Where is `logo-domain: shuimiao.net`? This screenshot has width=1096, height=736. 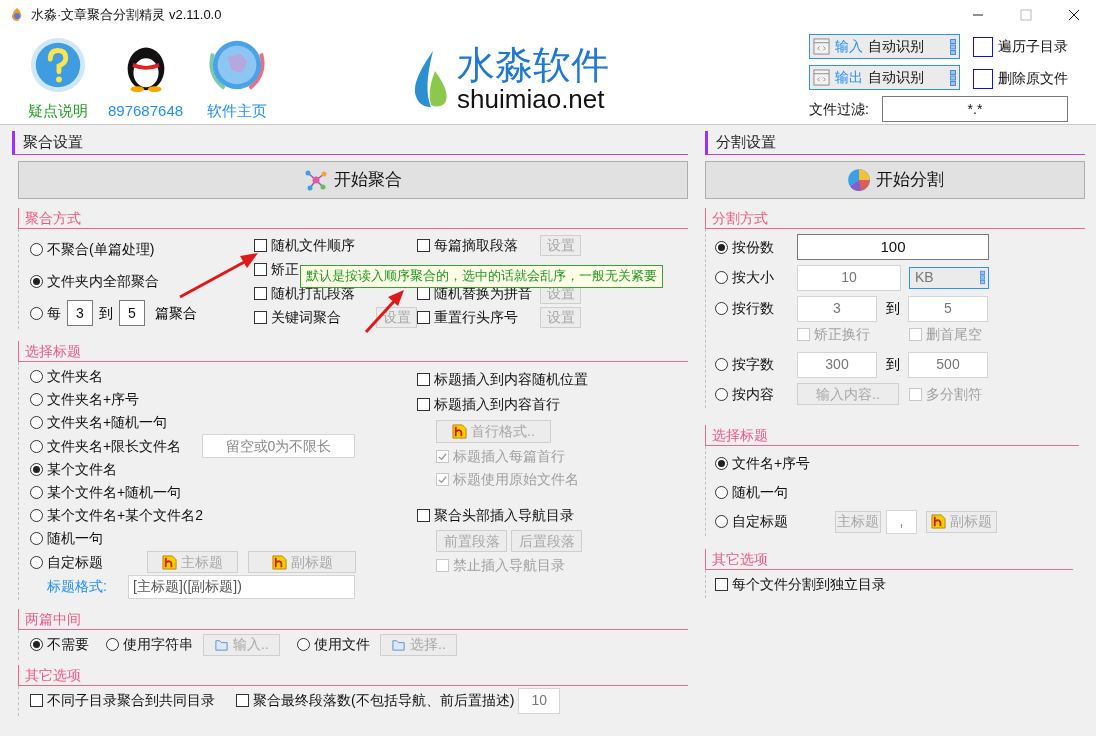
logo-domain: shuimiao.net is located at coordinates (531, 99).